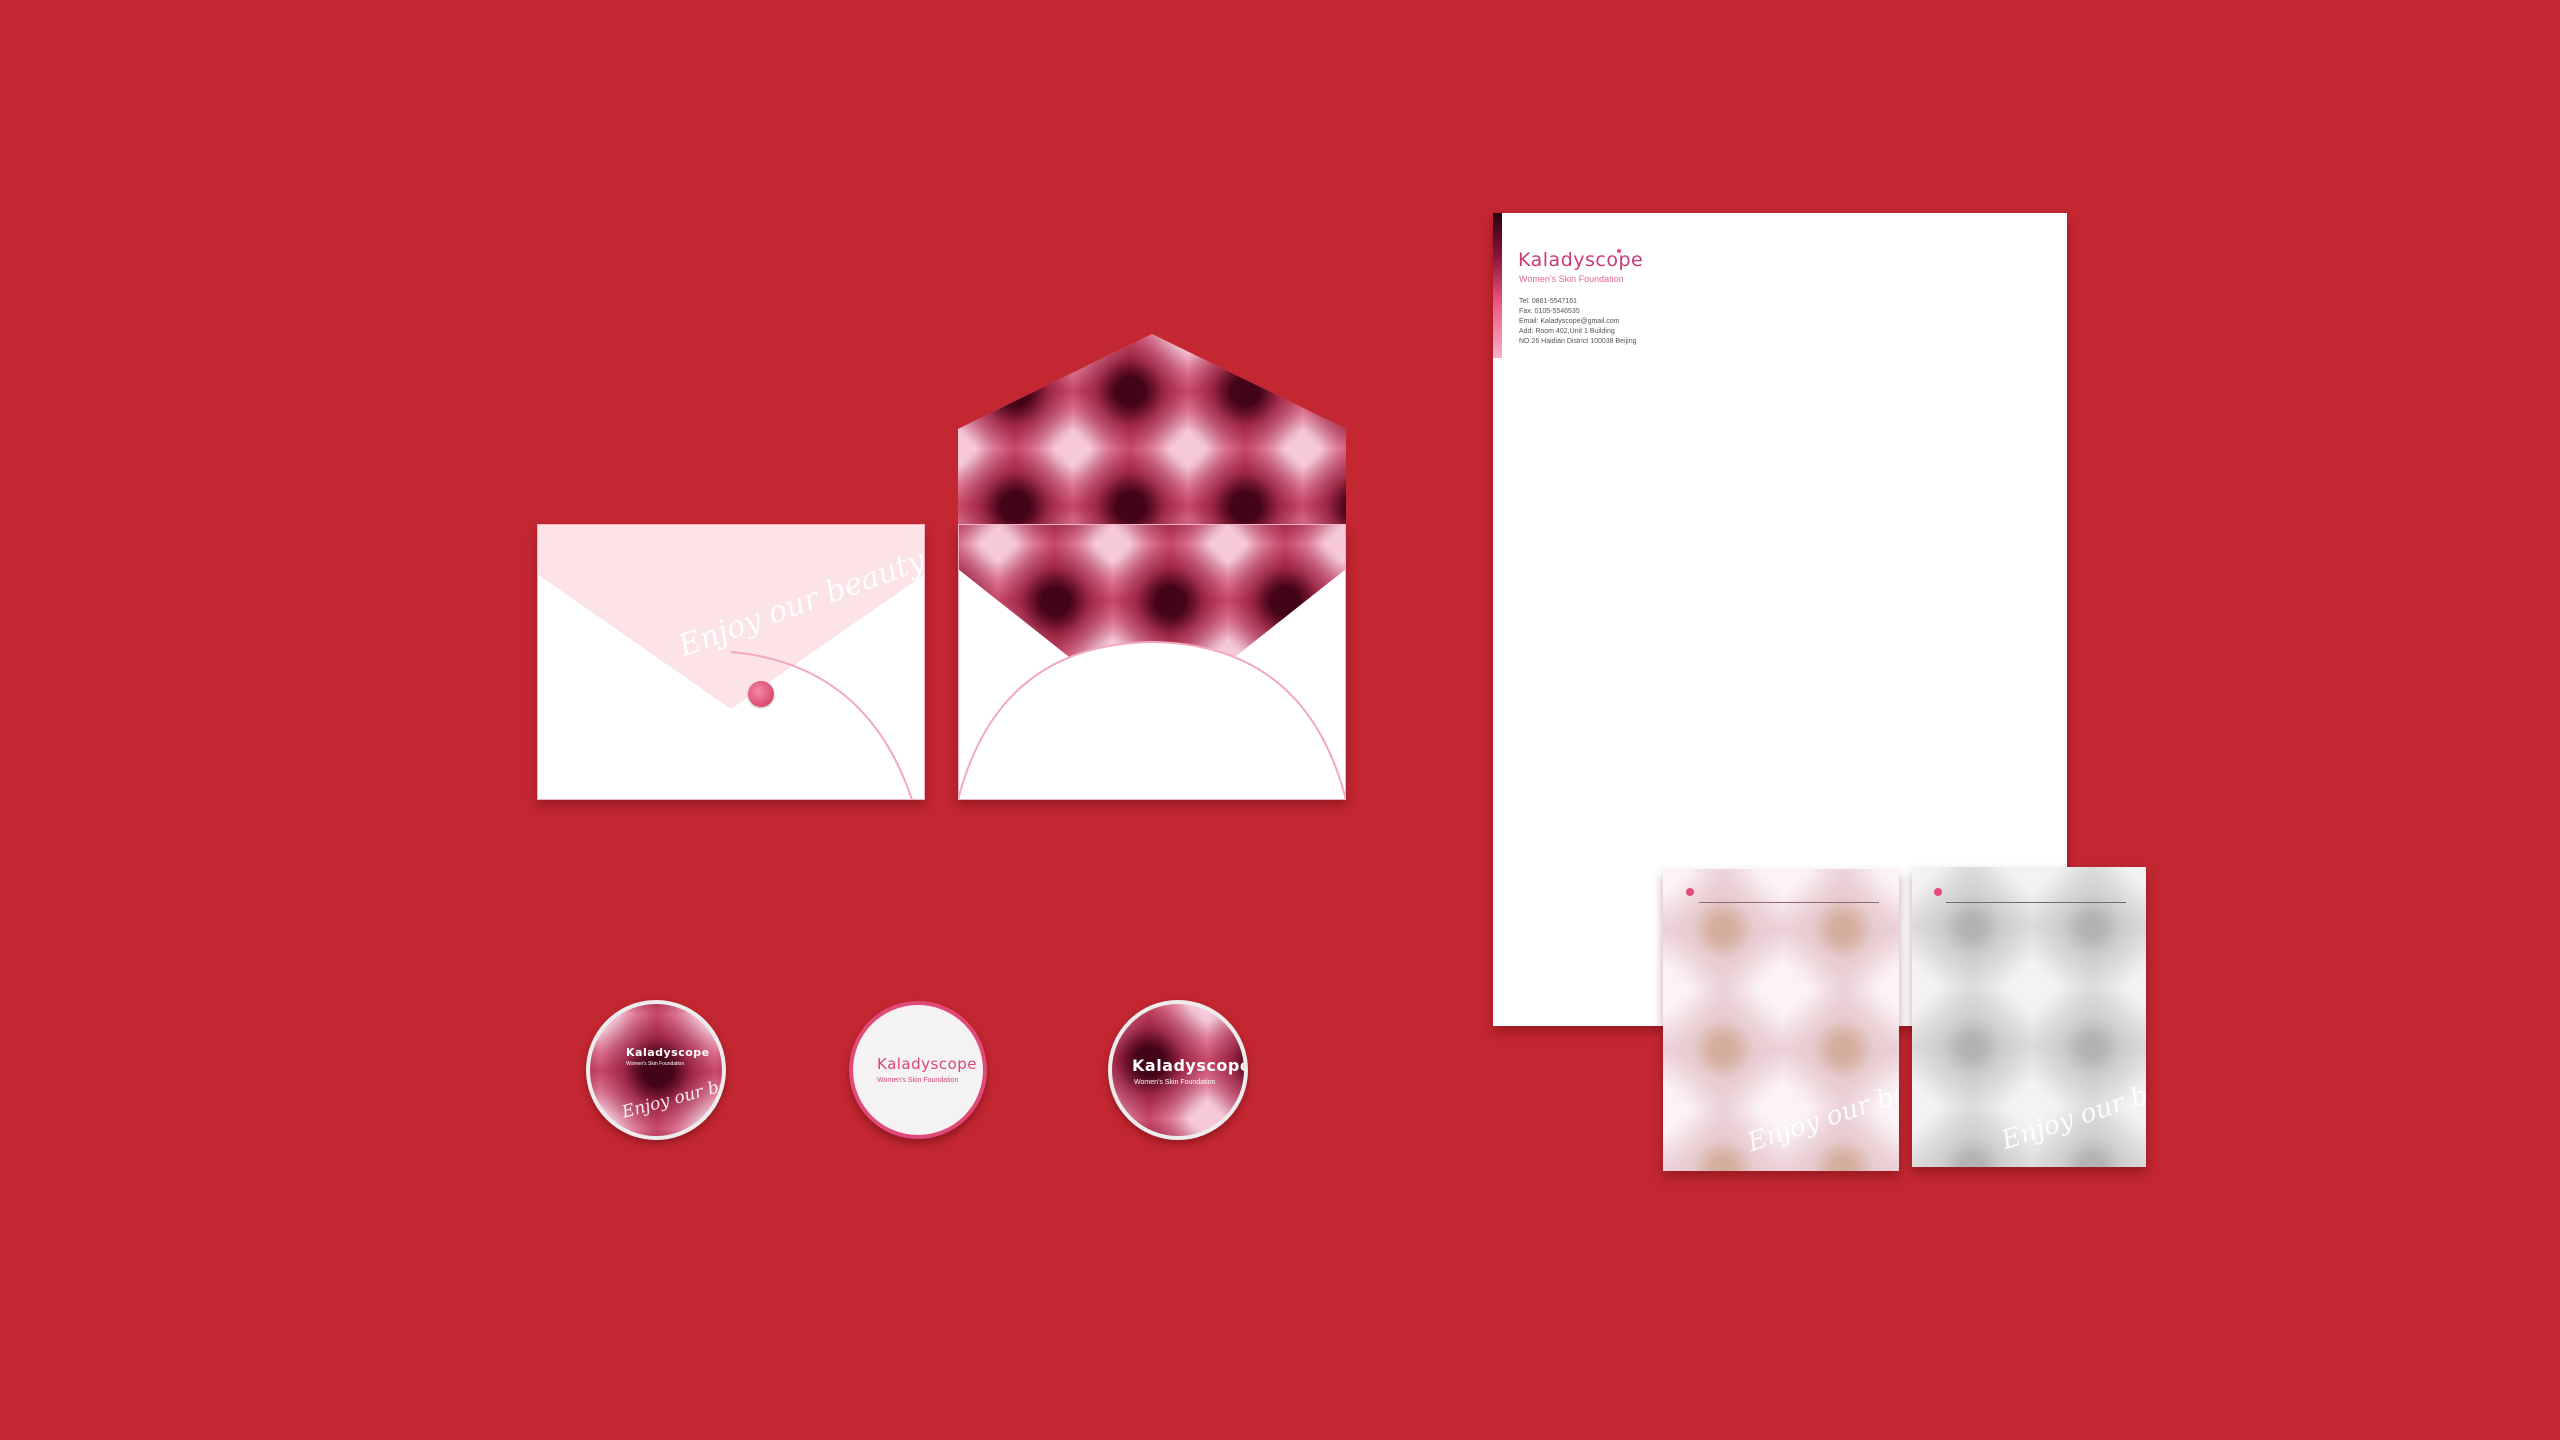  I want to click on notepad-grey-rule, so click(2036, 902).